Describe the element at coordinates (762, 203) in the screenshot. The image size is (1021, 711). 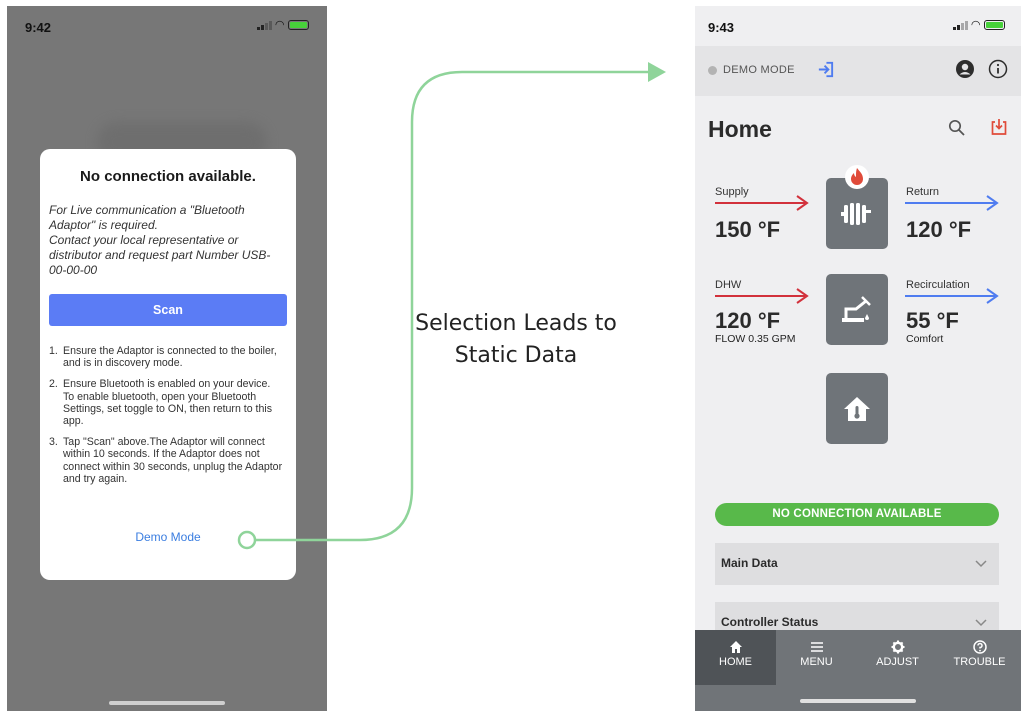
I see `supply-arrow-icon` at that location.